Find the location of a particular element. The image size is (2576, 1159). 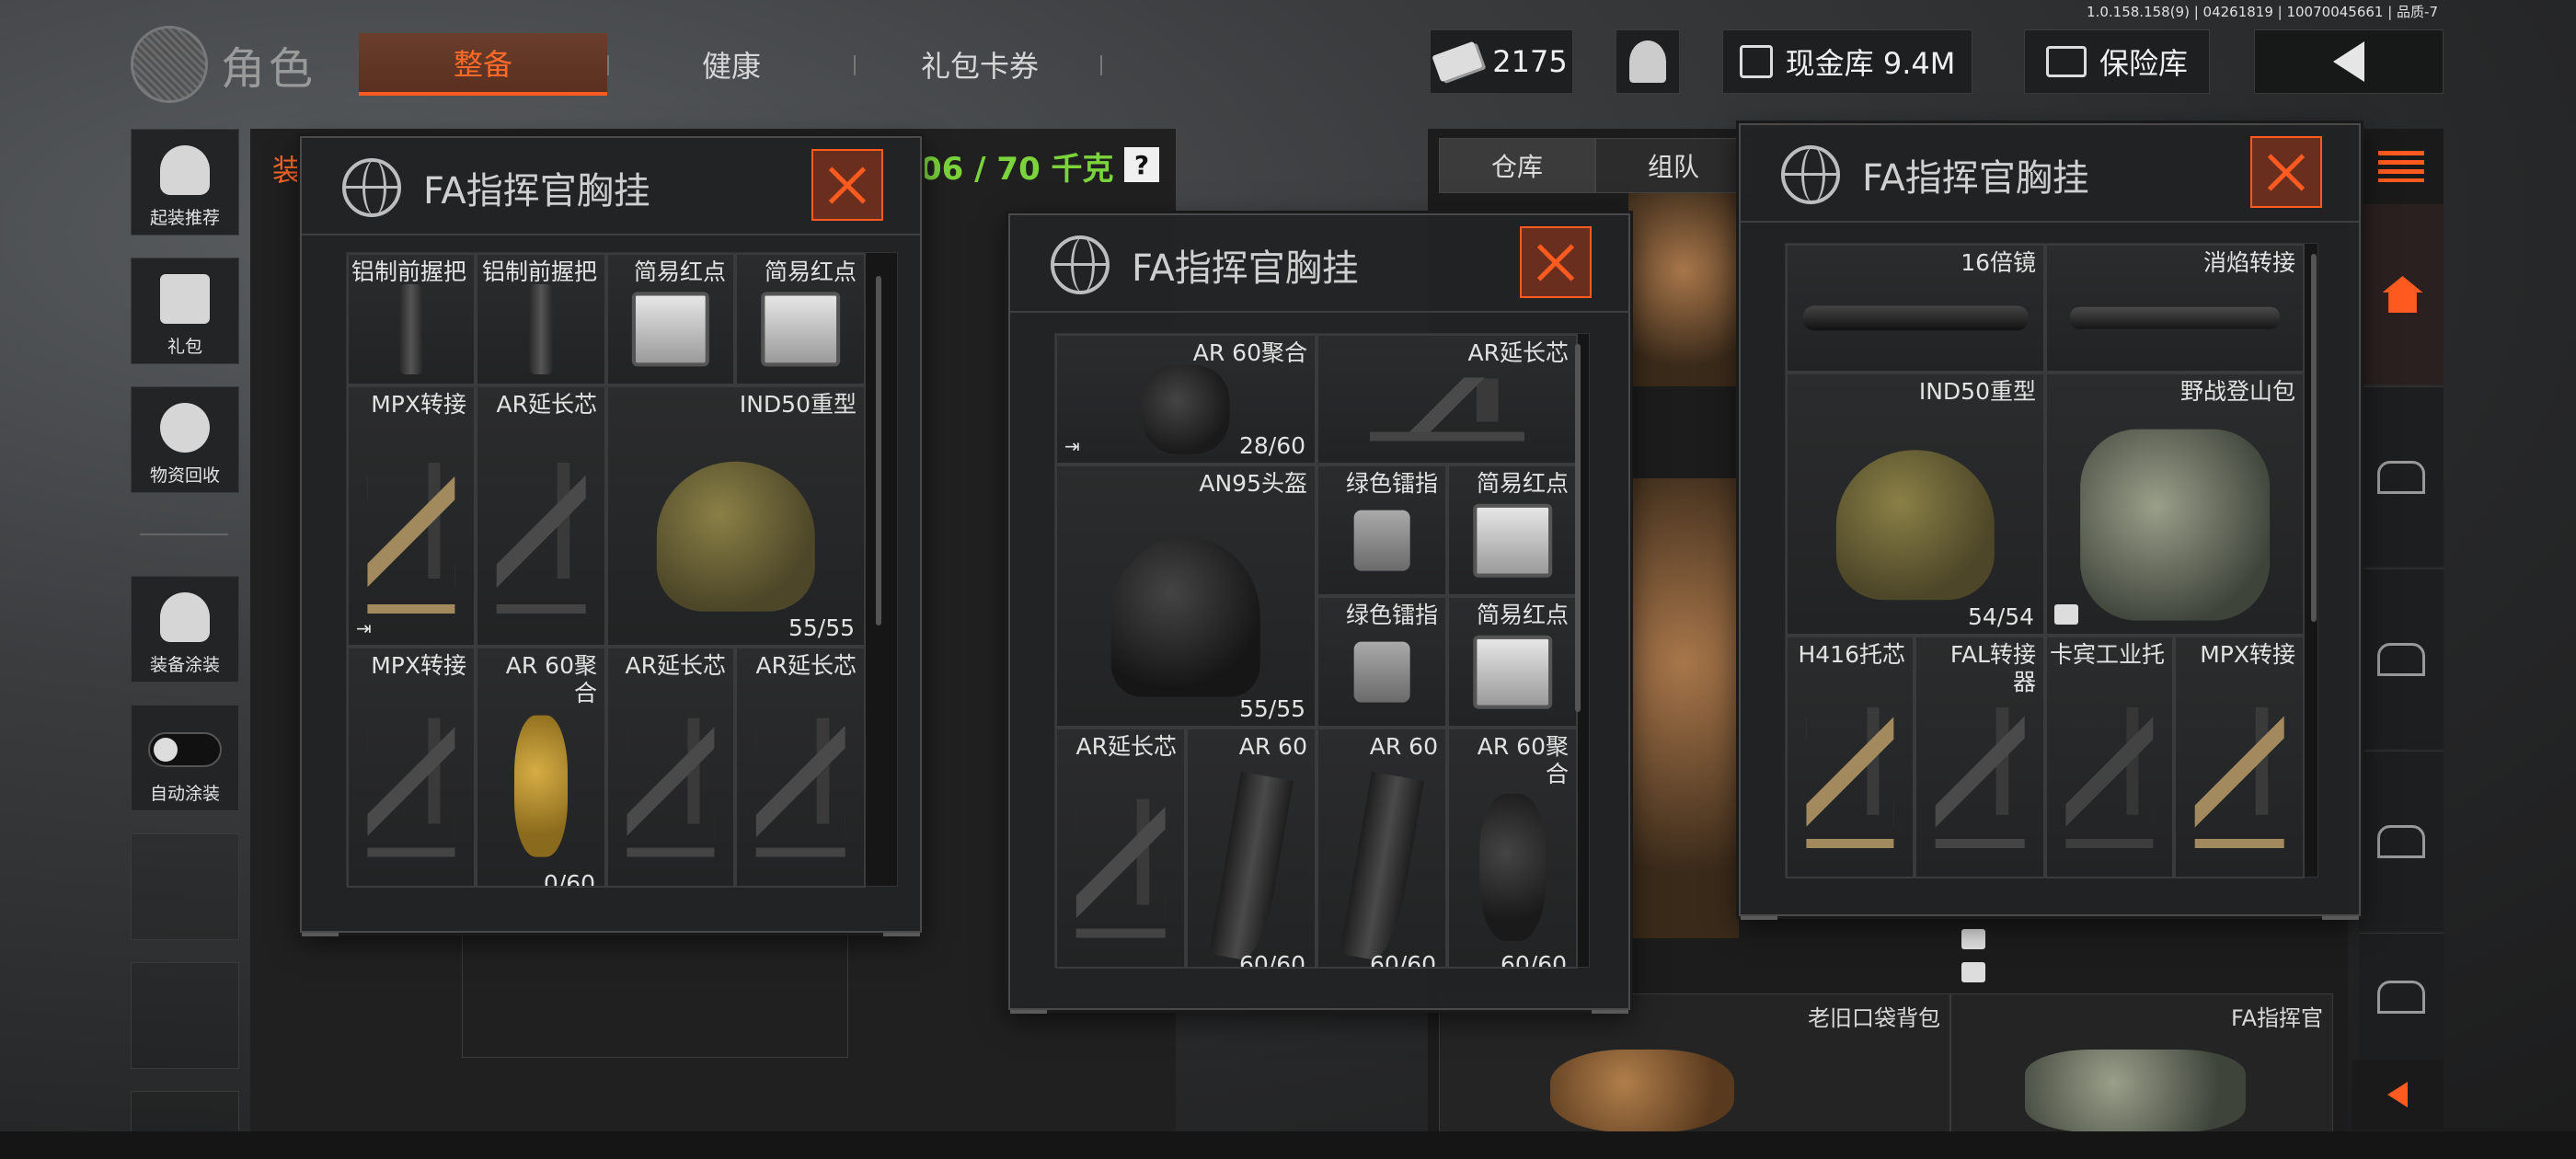

loadout-slot is located at coordinates (655, 993).